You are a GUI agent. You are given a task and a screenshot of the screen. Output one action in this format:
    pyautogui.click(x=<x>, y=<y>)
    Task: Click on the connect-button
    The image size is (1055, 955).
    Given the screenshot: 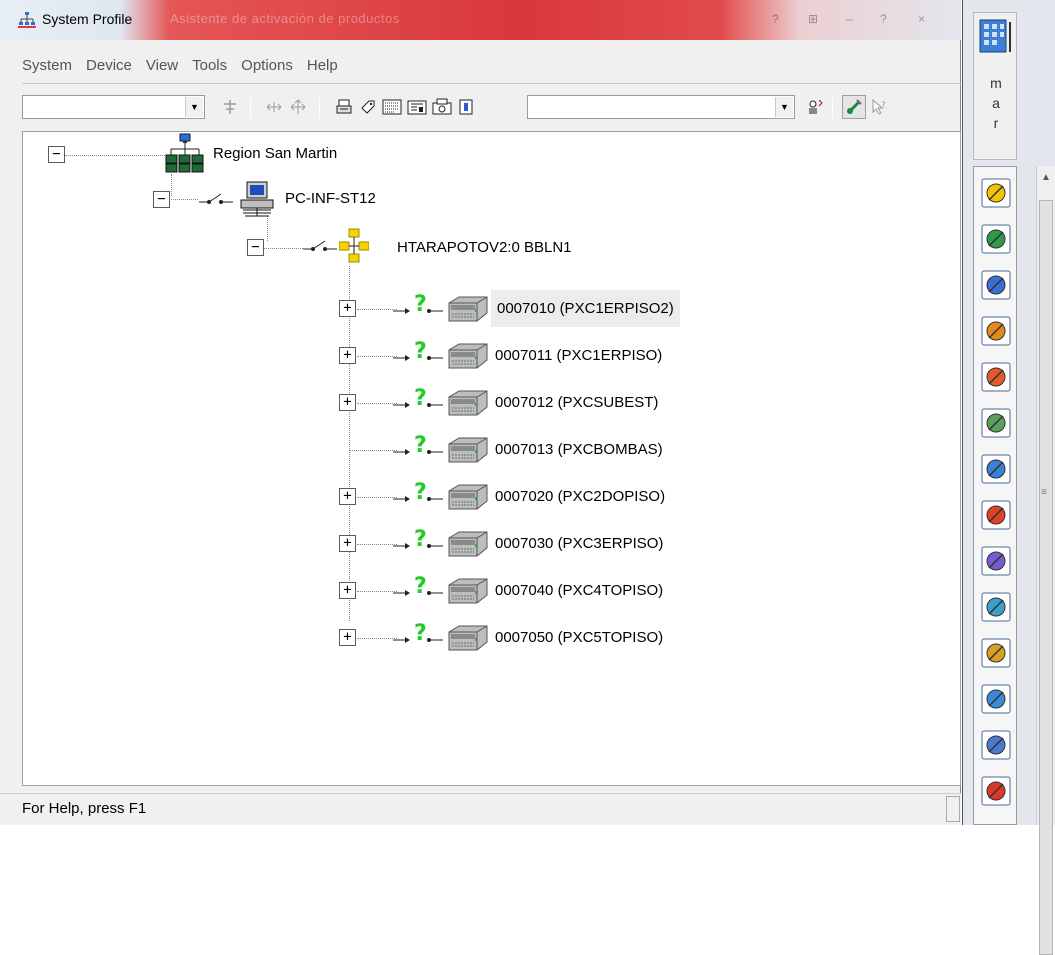 What is the action you would take?
    pyautogui.click(x=230, y=107)
    